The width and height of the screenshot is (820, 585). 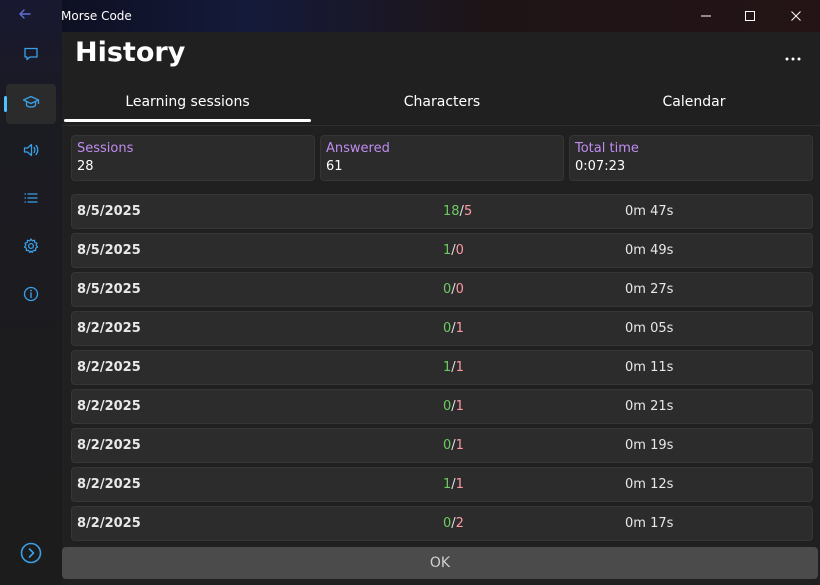 I want to click on maximize-button, so click(x=750, y=16).